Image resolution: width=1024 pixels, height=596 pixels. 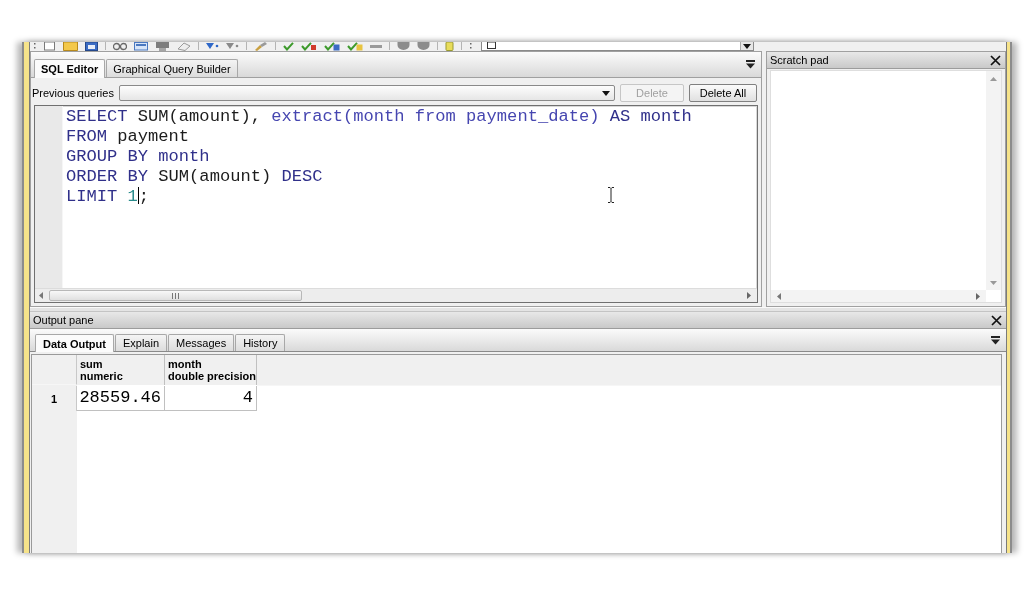 I want to click on editor-tab: SQL Editor, so click(x=70, y=68).